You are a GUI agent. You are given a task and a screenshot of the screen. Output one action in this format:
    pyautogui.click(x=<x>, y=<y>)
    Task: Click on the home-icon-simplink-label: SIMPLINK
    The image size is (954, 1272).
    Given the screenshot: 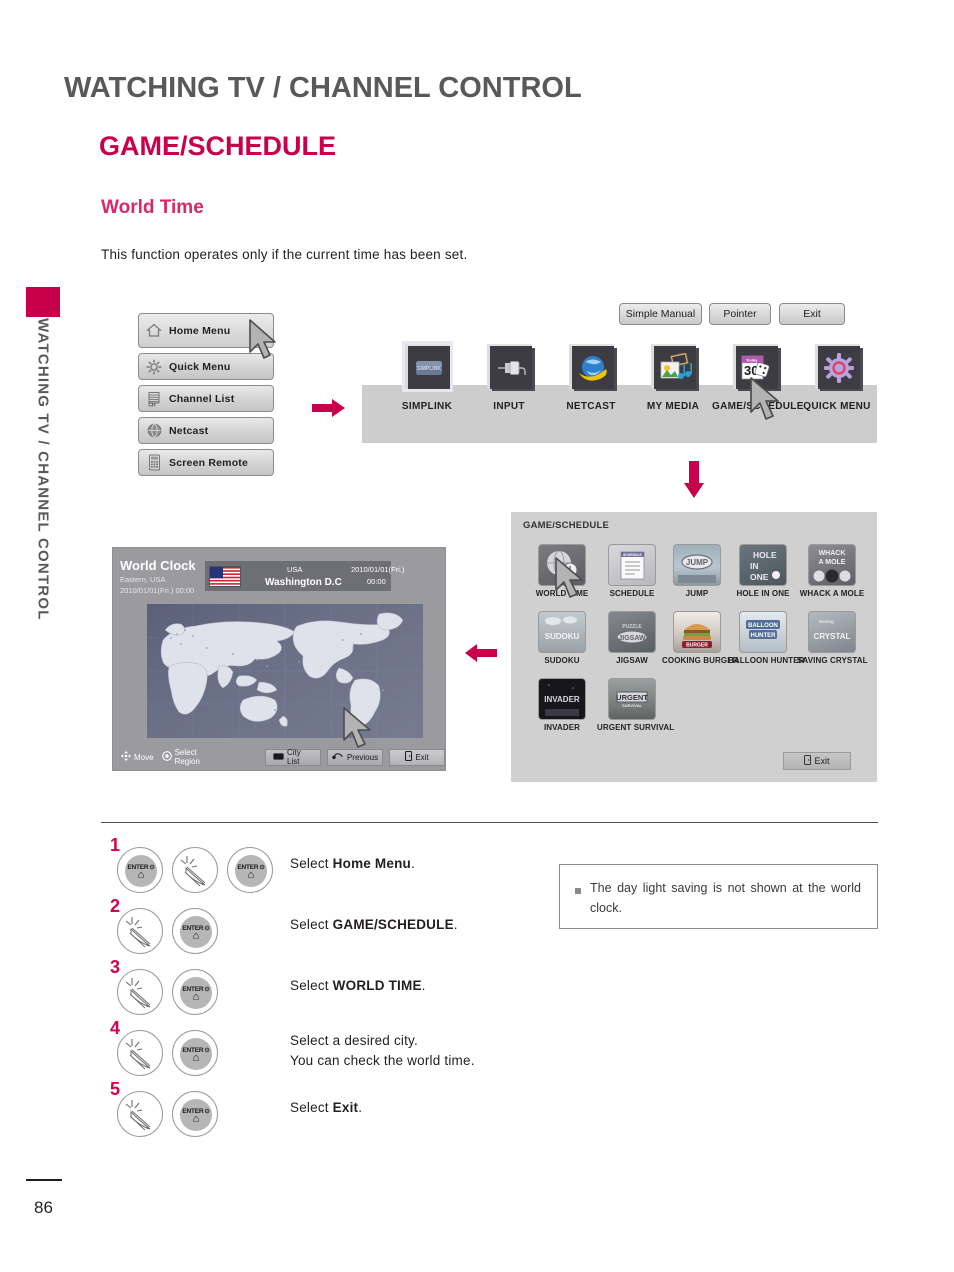 What is the action you would take?
    pyautogui.click(x=427, y=406)
    